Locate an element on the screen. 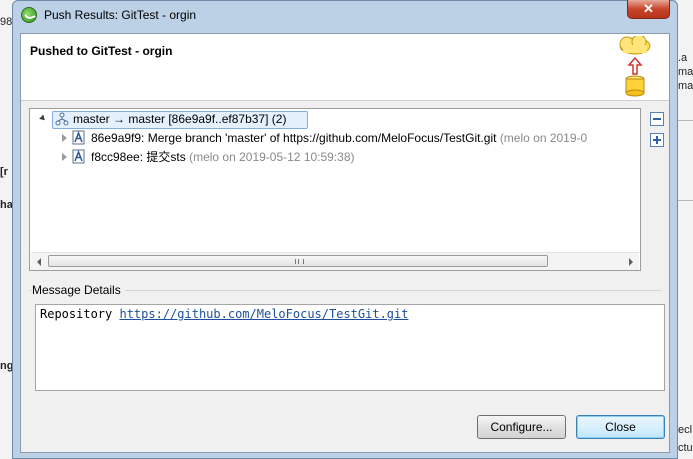 The width and height of the screenshot is (693, 459). horizontal-scrollbar is located at coordinates (335, 261).